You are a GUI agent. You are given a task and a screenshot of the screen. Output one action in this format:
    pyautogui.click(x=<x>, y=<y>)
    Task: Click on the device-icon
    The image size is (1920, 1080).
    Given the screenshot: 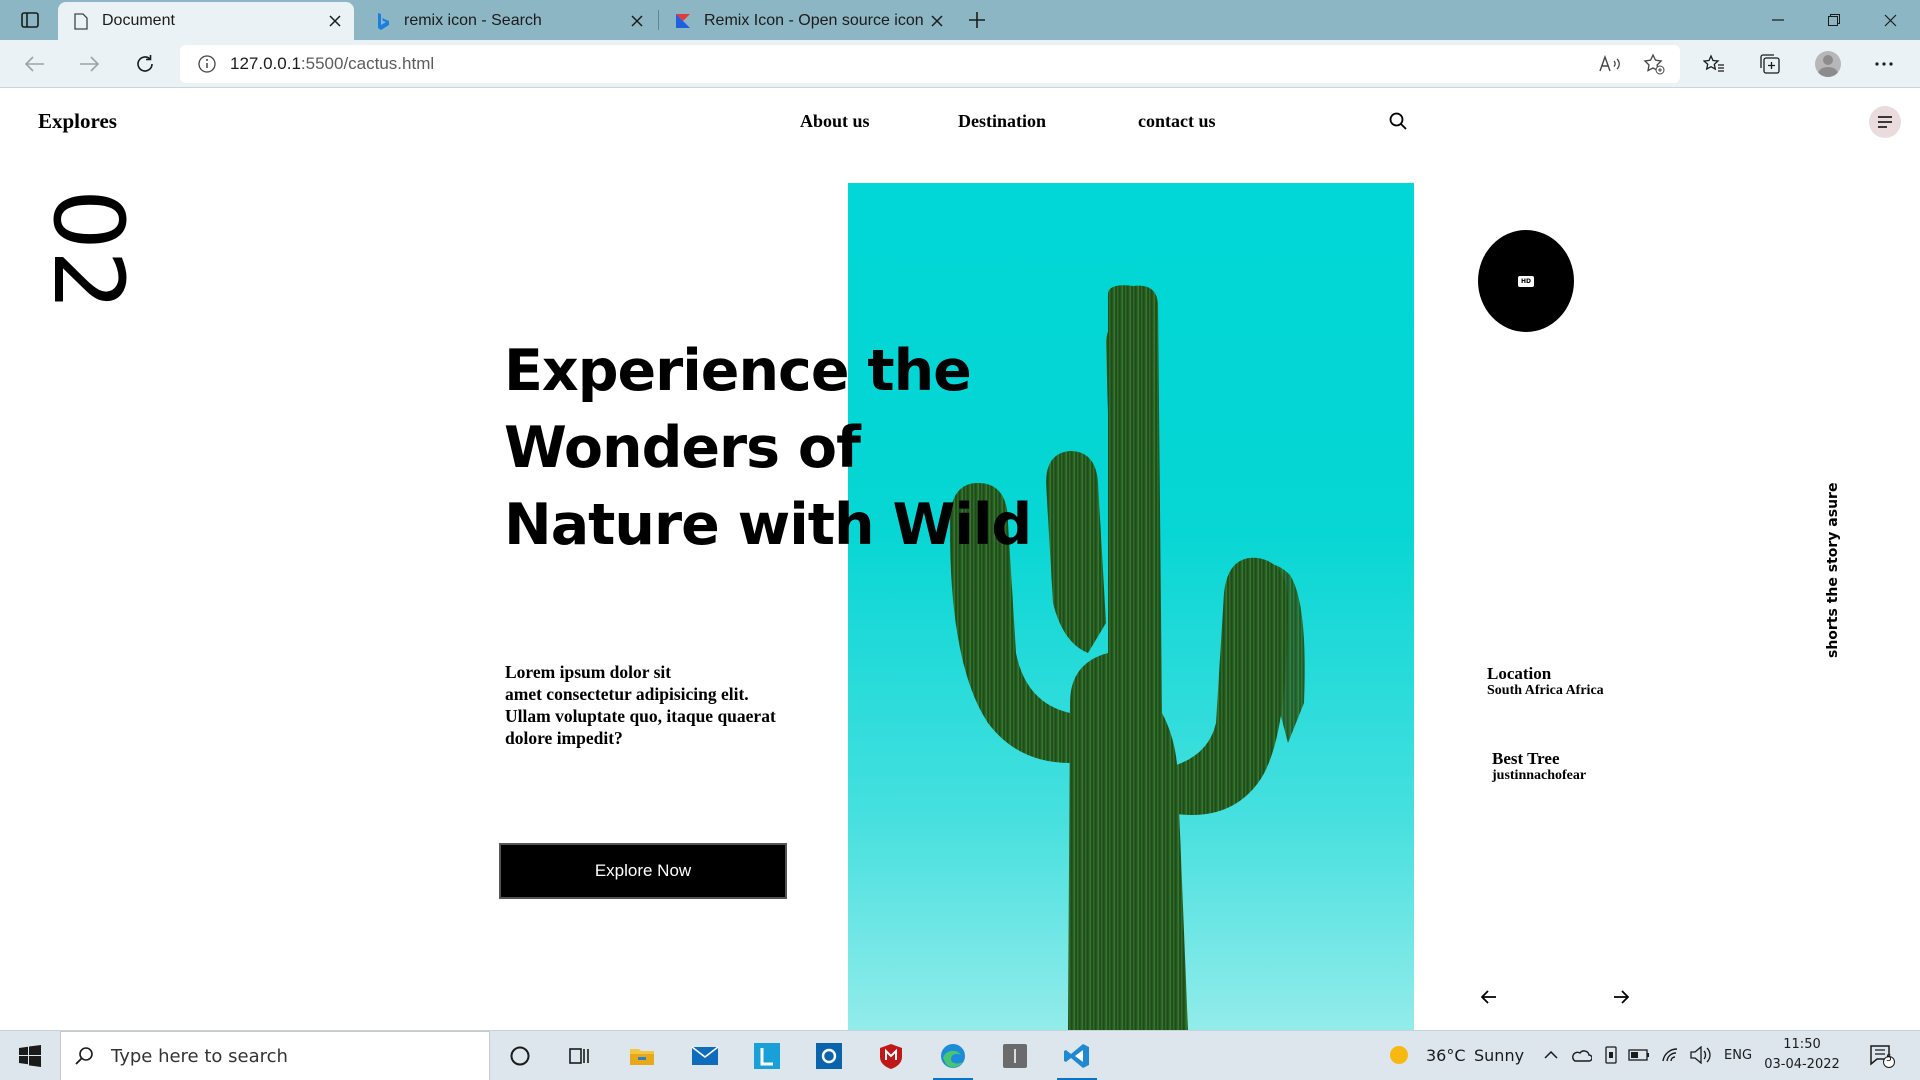 What is the action you would take?
    pyautogui.click(x=1611, y=1055)
    